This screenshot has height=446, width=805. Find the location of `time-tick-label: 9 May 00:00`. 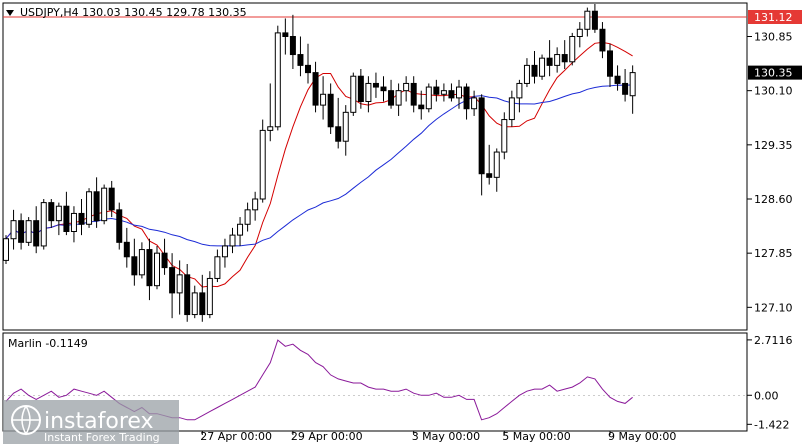

time-tick-label: 9 May 00:00 is located at coordinates (642, 436).